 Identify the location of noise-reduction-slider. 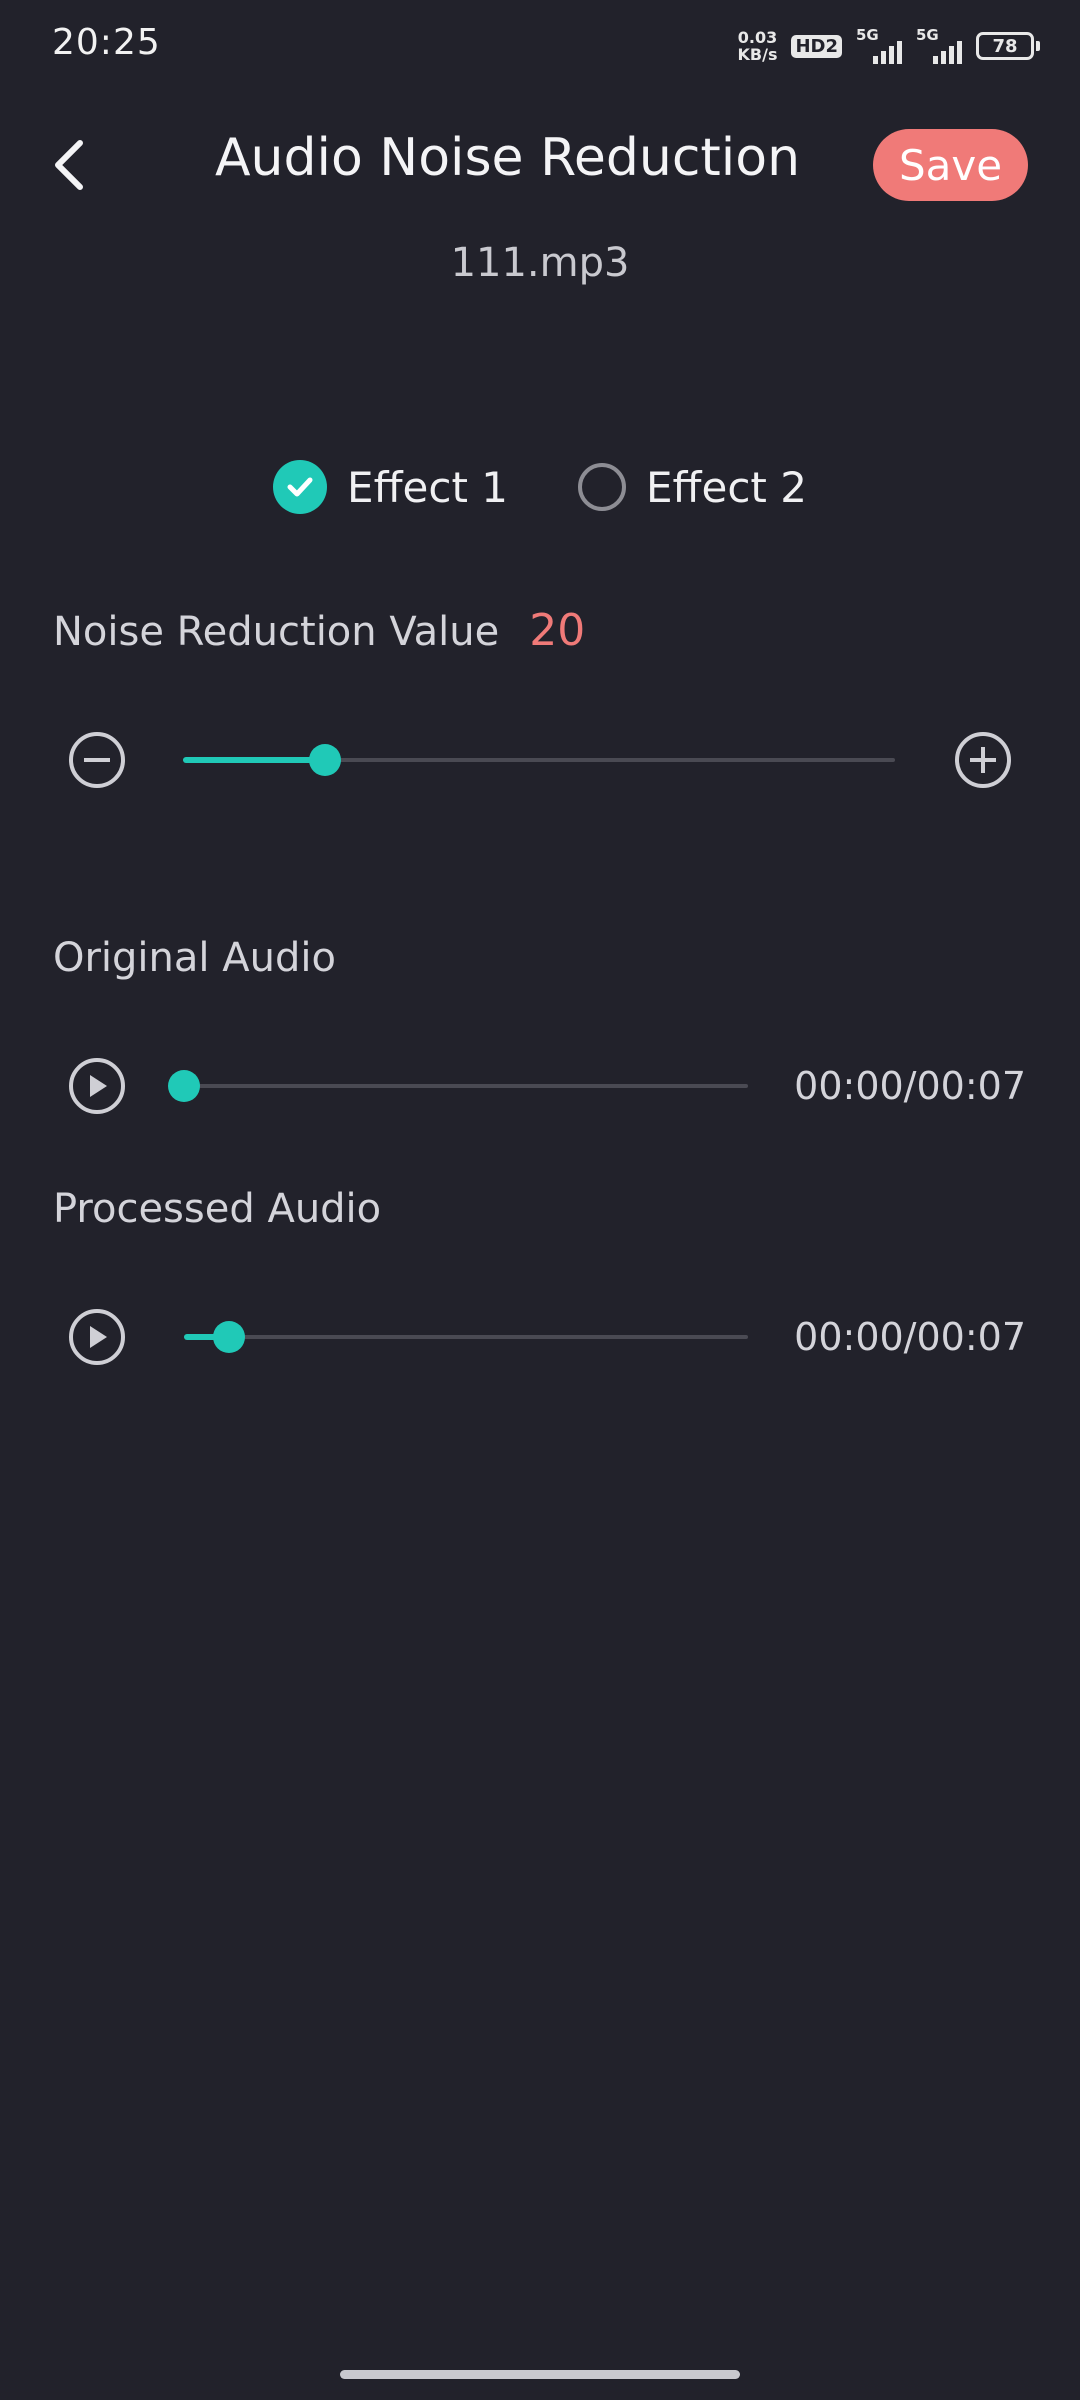
(539, 760).